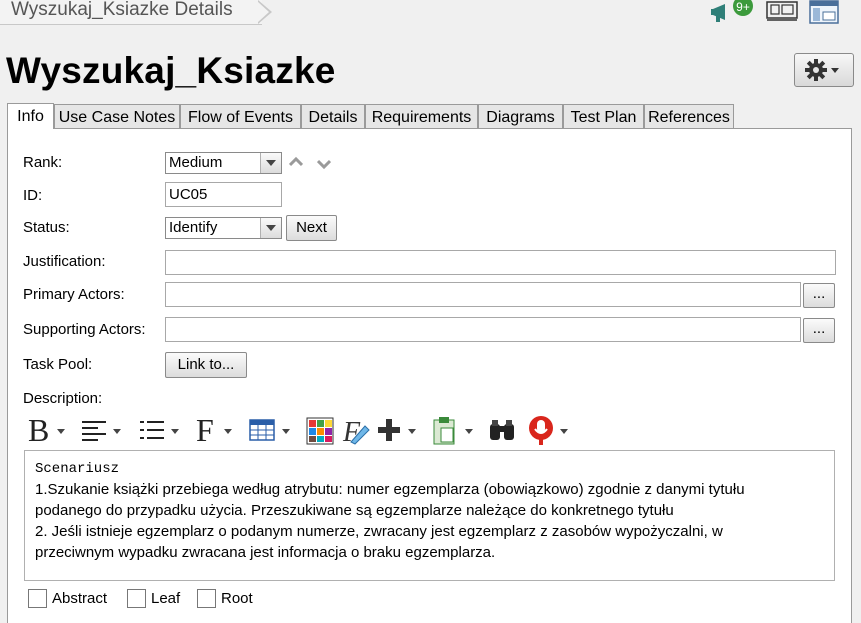  I want to click on rank-select: Medium, so click(223, 163).